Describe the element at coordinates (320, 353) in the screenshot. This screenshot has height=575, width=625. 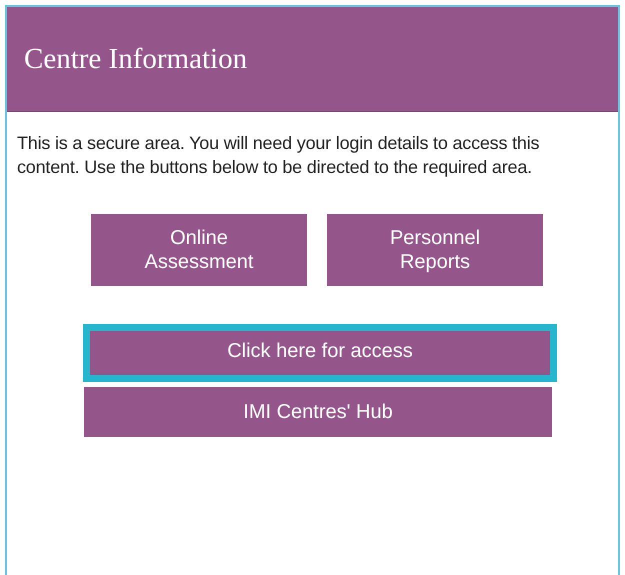
I see `link-button: Click here for access` at that location.